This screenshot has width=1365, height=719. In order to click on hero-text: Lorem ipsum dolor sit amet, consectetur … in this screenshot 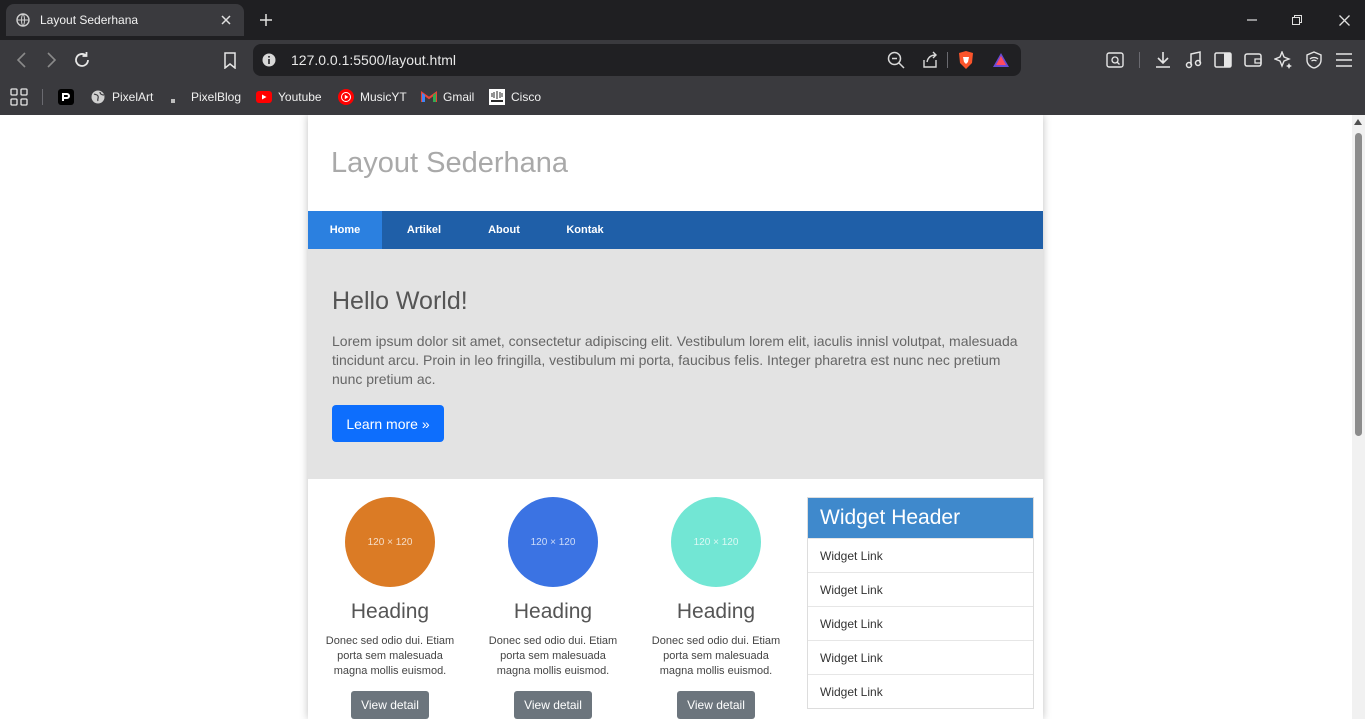, I will do `click(675, 360)`.